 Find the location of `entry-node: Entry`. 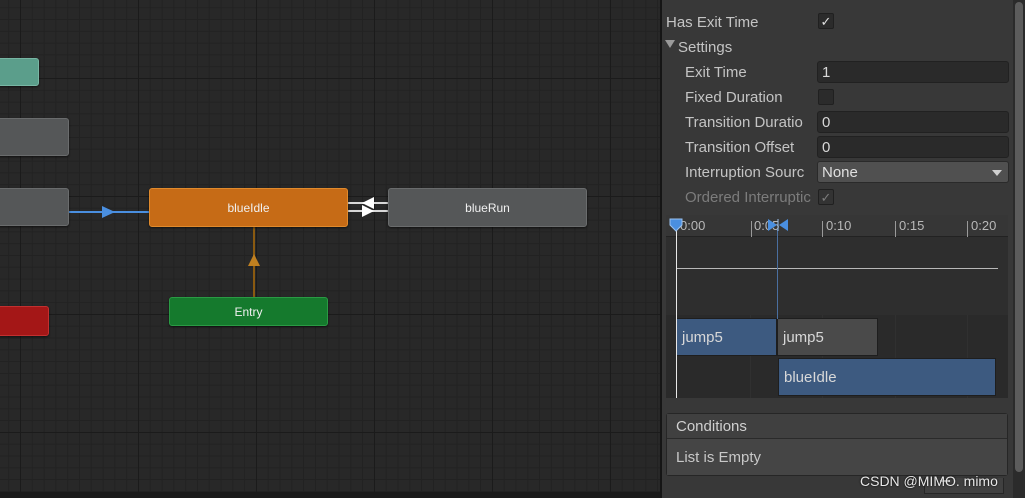

entry-node: Entry is located at coordinates (248, 311).